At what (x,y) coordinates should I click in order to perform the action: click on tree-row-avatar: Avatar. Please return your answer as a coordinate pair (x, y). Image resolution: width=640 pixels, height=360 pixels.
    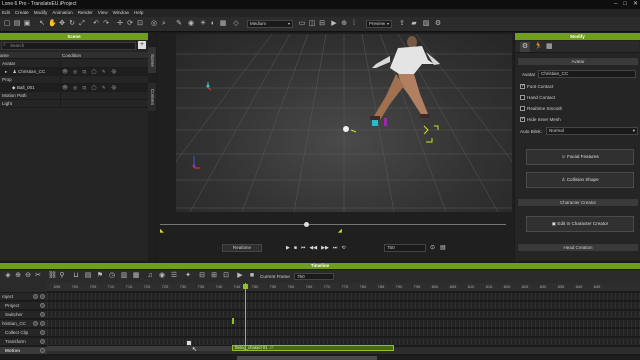
    Looking at the image, I should click on (74, 64).